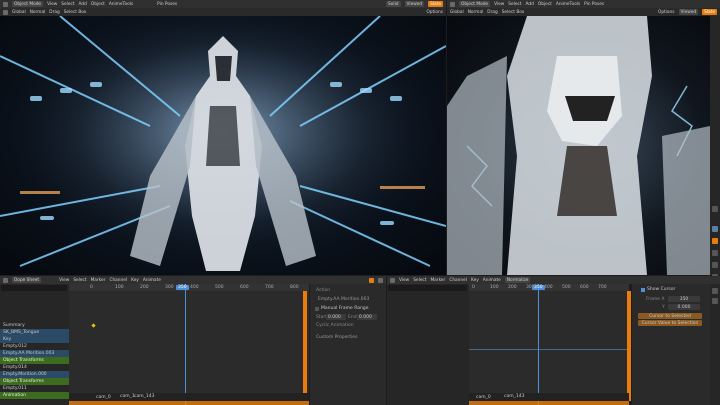 The width and height of the screenshot is (720, 405). I want to click on channel-row: Empty.014, so click(34, 367).